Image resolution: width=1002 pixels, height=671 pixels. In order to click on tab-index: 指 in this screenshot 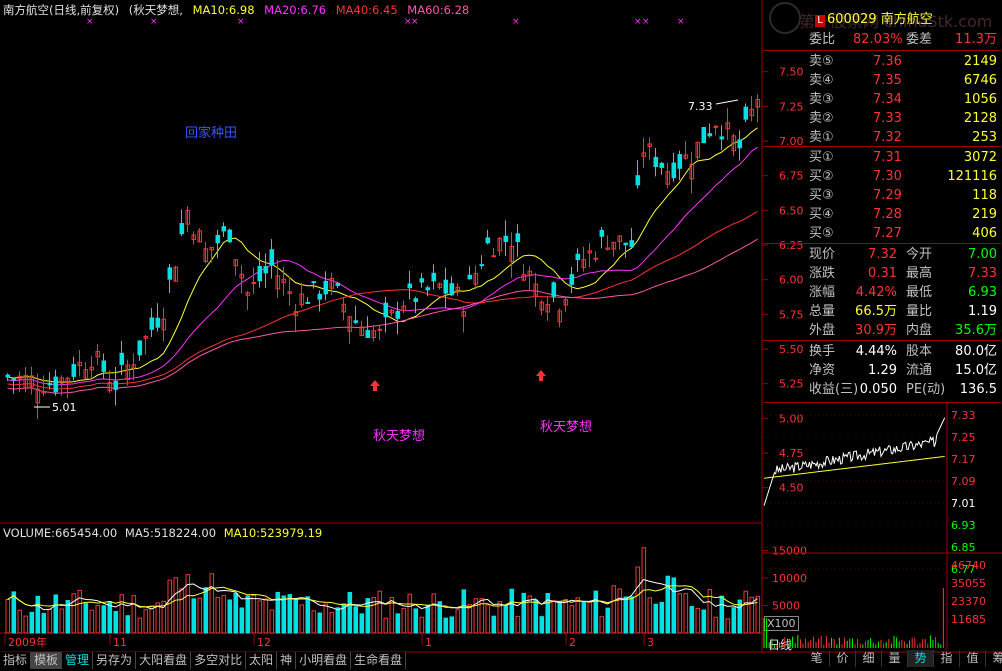, I will do `click(947, 658)`.